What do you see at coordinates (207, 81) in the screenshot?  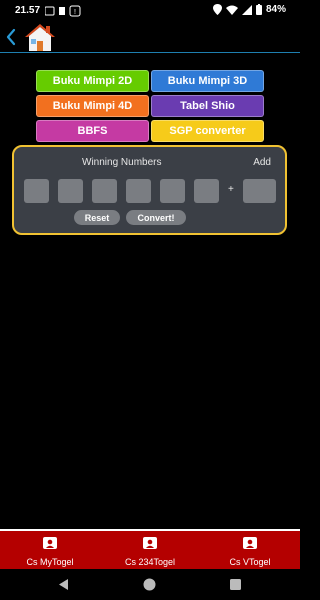 I see `buku-mimpi-3d-button: Buku Mimpi 3D` at bounding box center [207, 81].